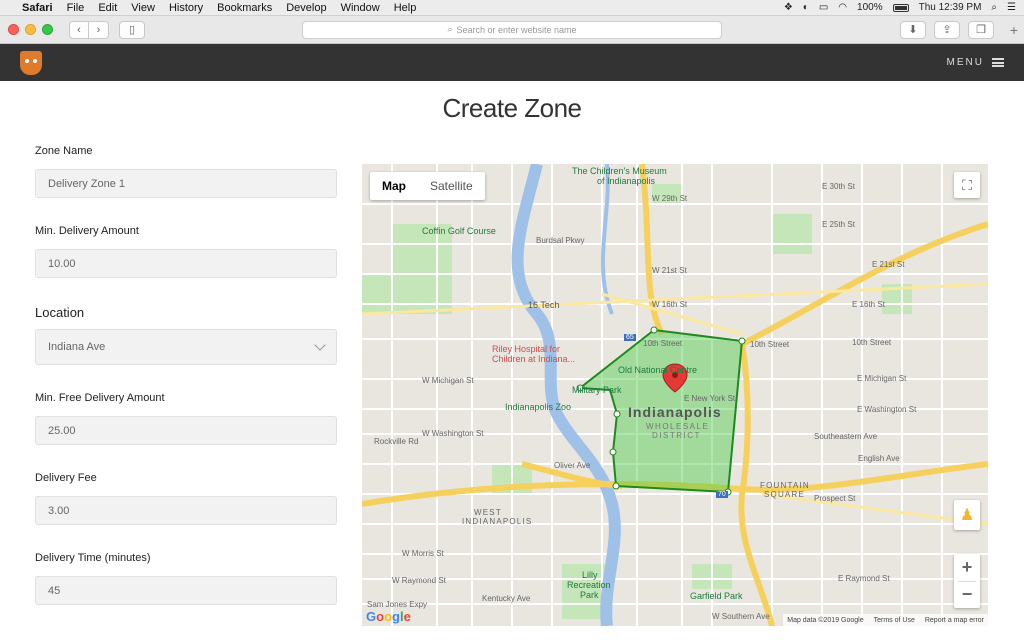 This screenshot has width=1024, height=640. I want to click on map-label-city: Indianapolis, so click(675, 412).